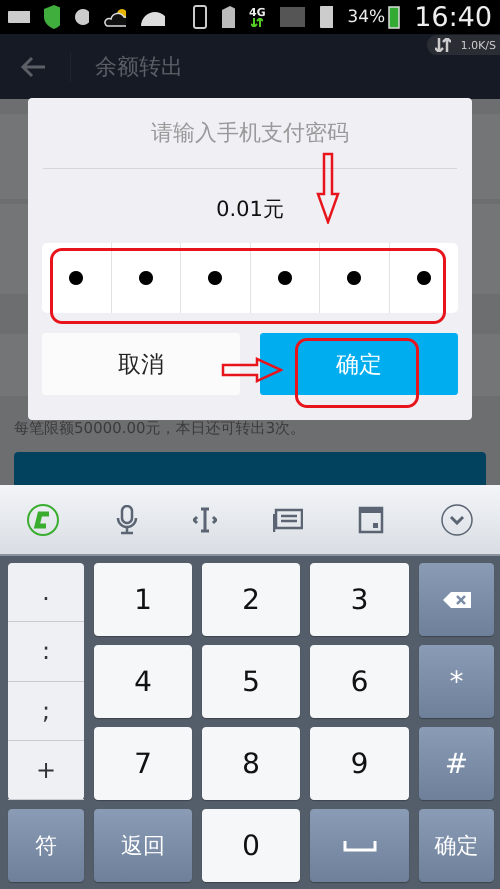 This screenshot has height=889, width=500. Describe the element at coordinates (252, 370) in the screenshot. I see `right-arrow` at that location.